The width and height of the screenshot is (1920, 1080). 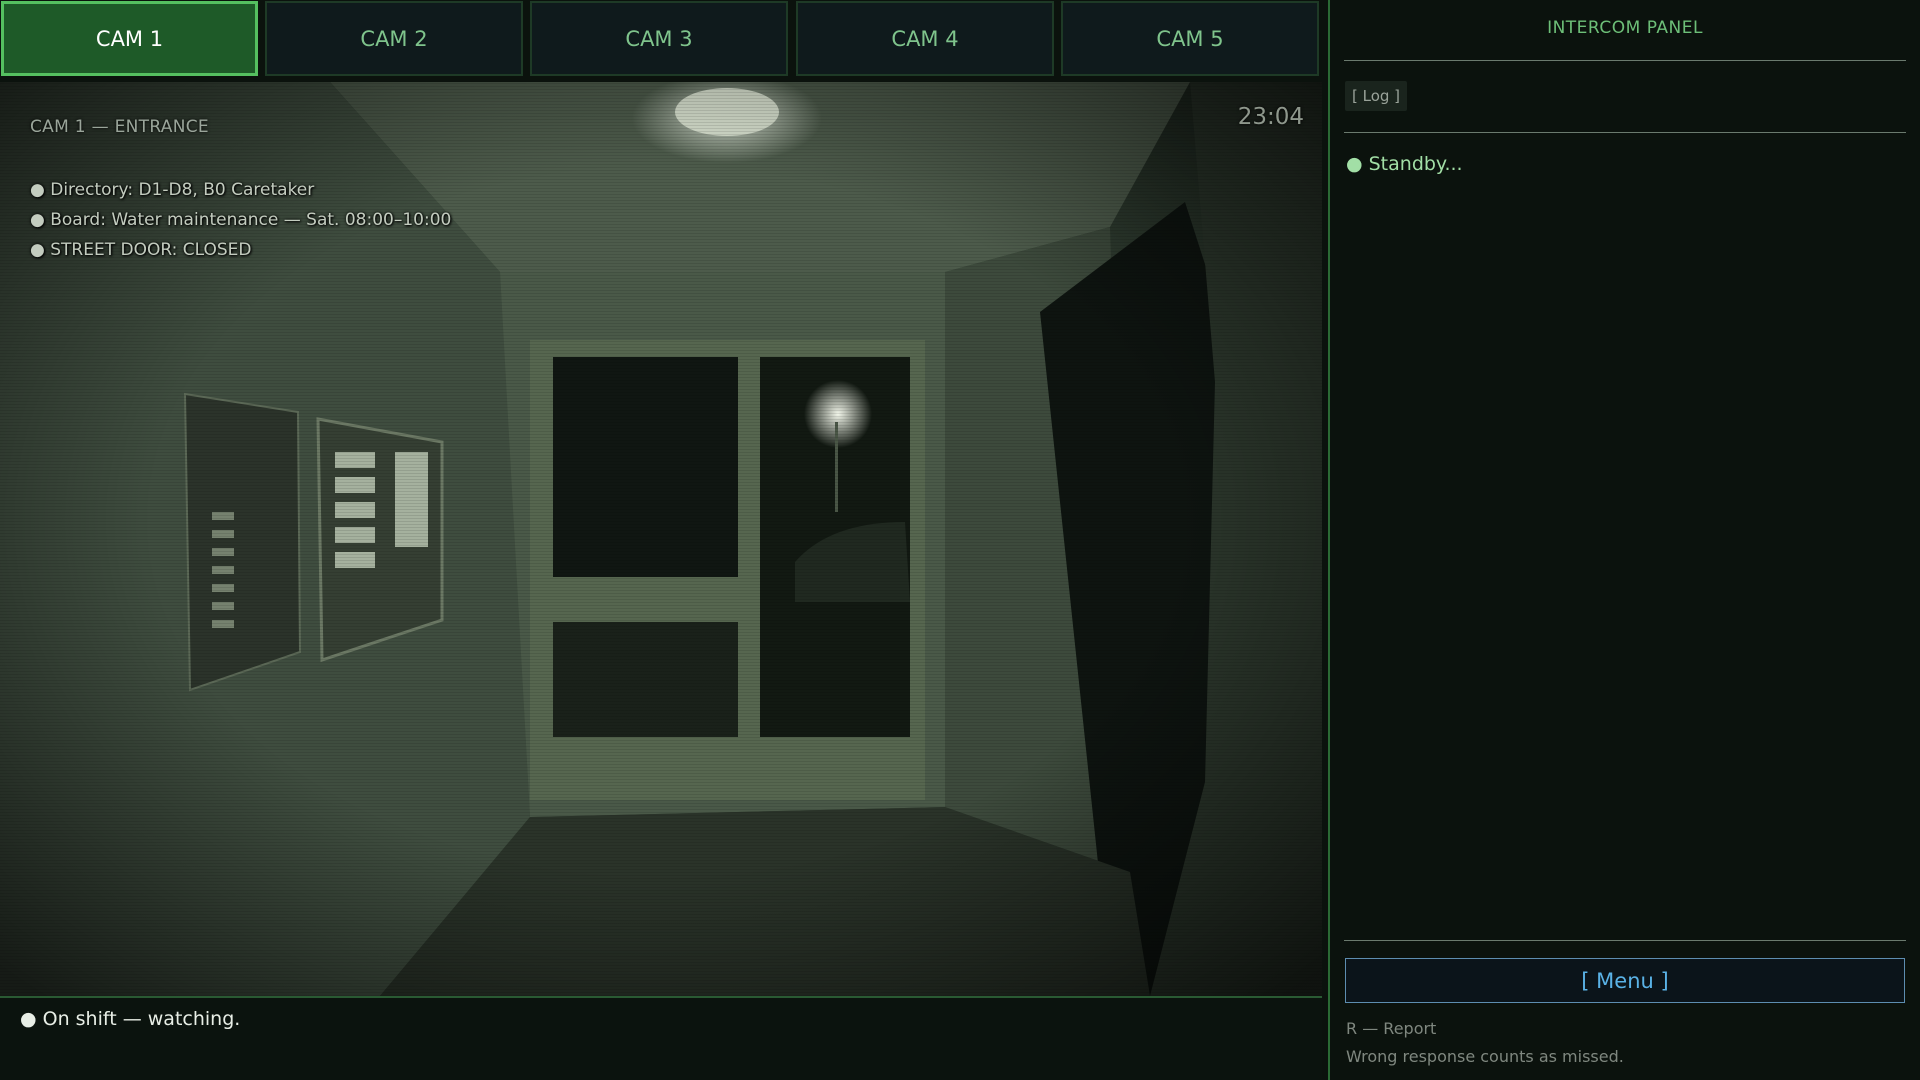 What do you see at coordinates (130, 1019) in the screenshot?
I see `status-text: ● On shift — watching.` at bounding box center [130, 1019].